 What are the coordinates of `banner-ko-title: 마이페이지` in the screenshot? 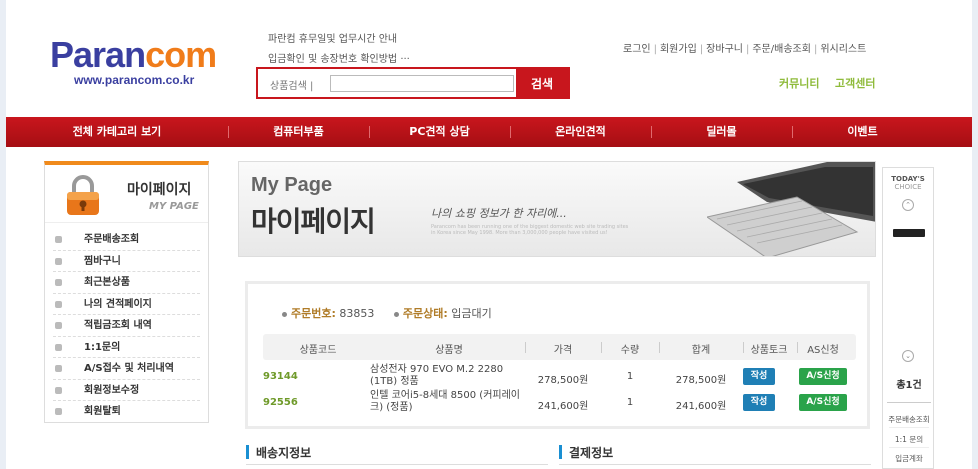 It's located at (313, 221).